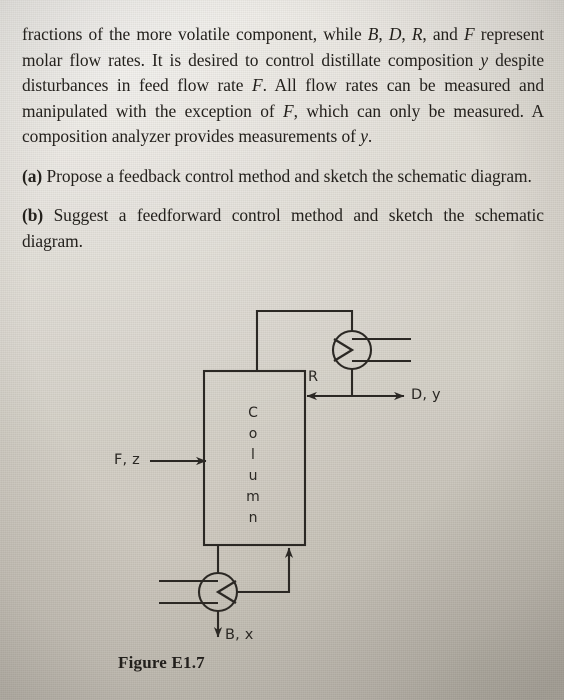 Image resolution: width=564 pixels, height=700 pixels. I want to click on column-label-letter: n, so click(253, 518).